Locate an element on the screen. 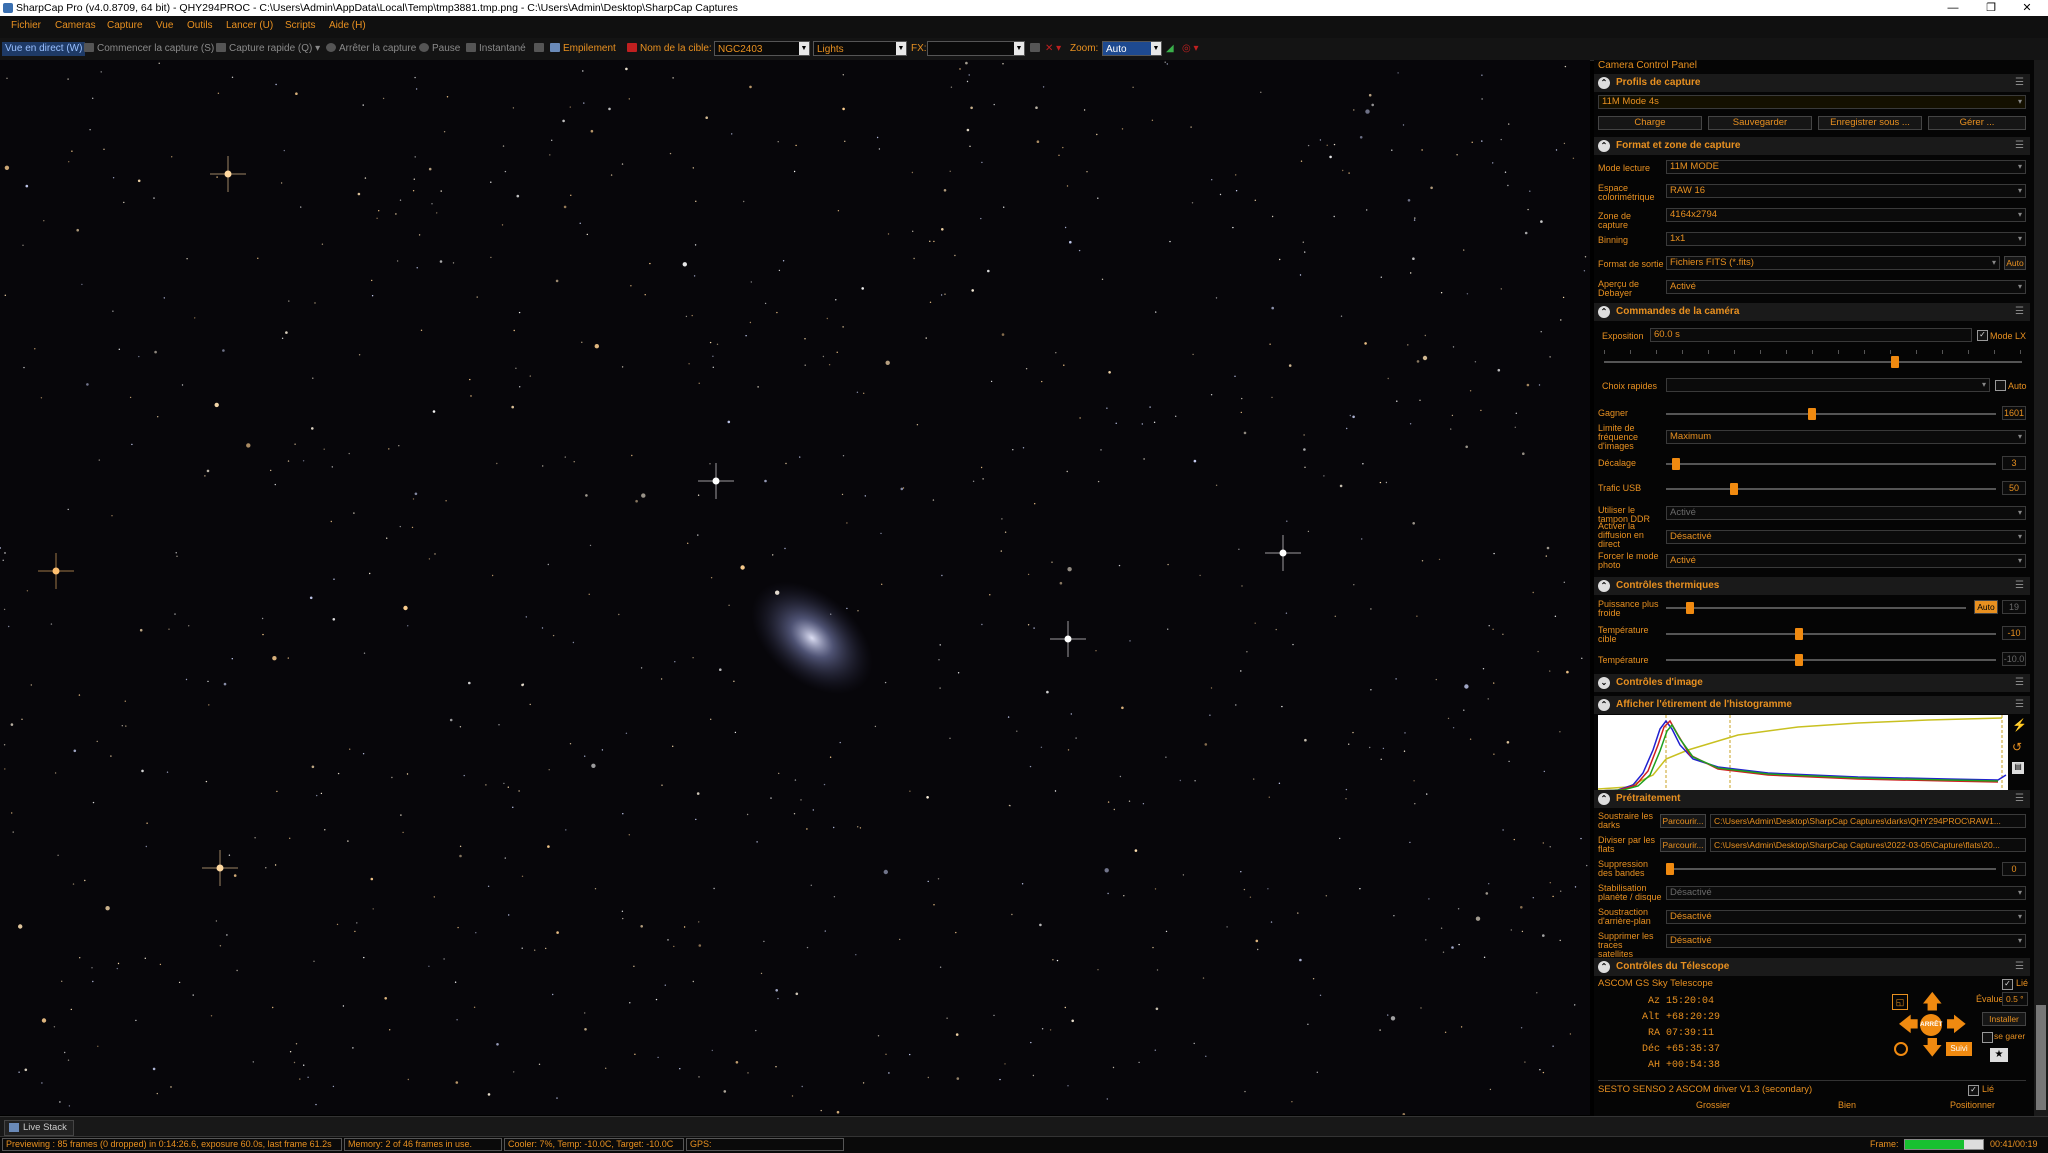 The image size is (2048, 1153). live-stack-tab: Live Stack is located at coordinates (39, 1128).